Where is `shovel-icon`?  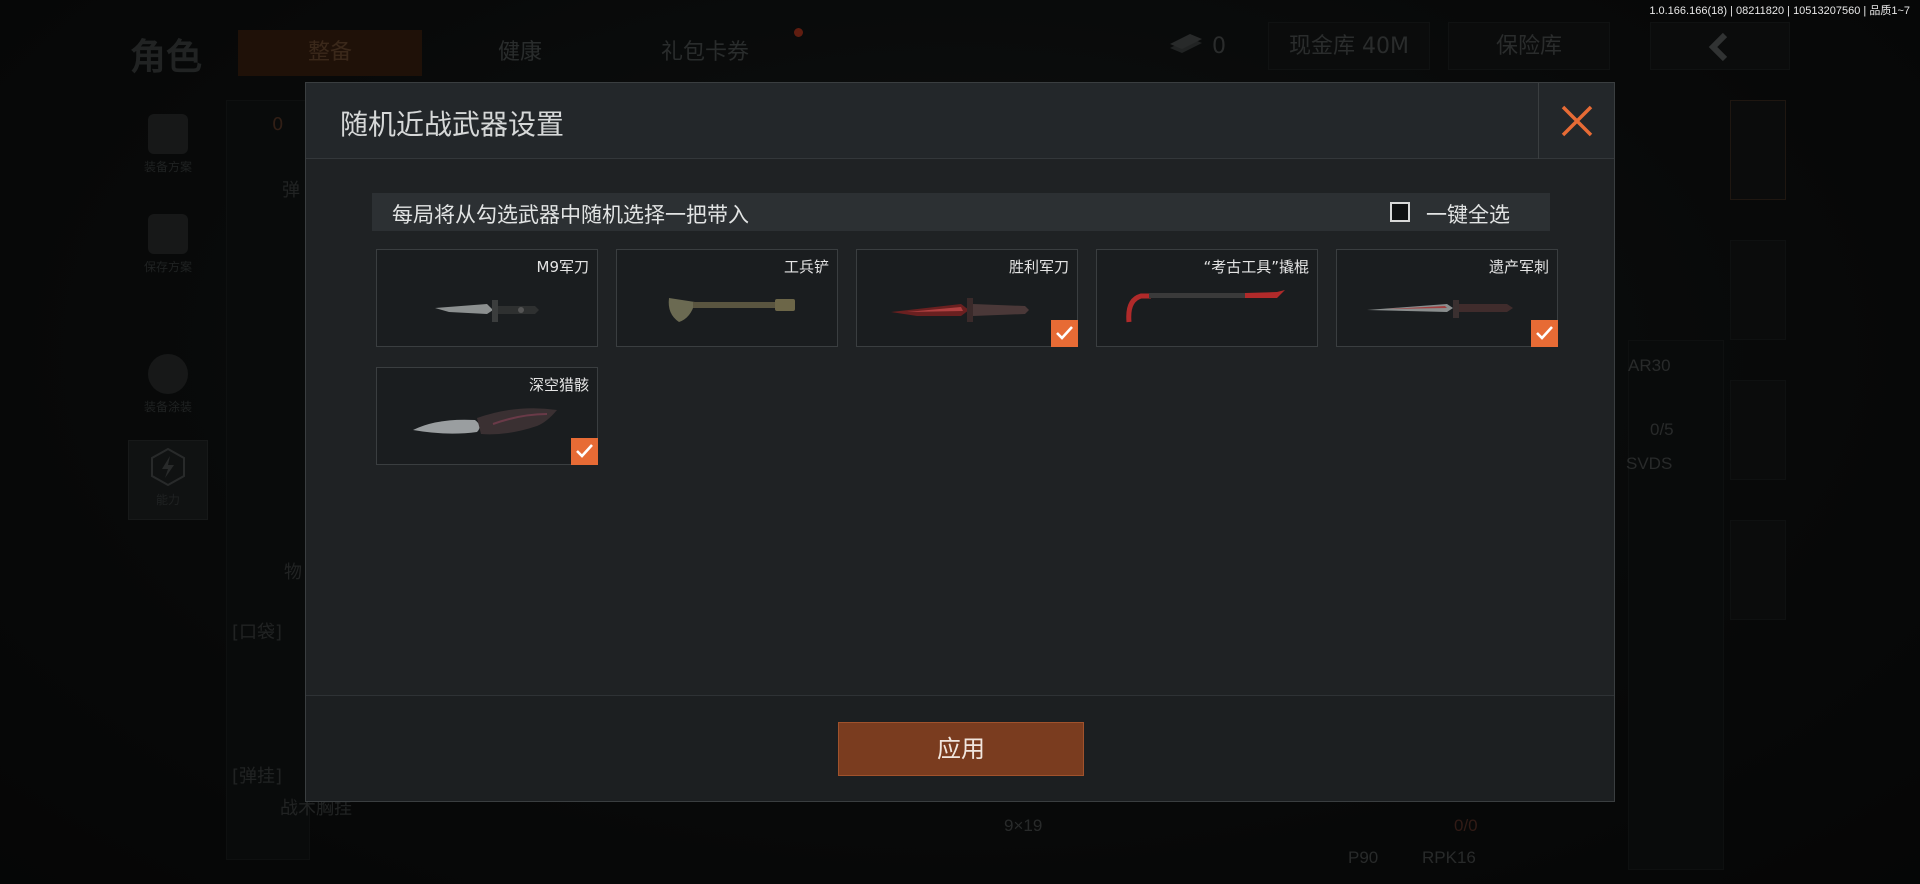
shovel-icon is located at coordinates (731, 310).